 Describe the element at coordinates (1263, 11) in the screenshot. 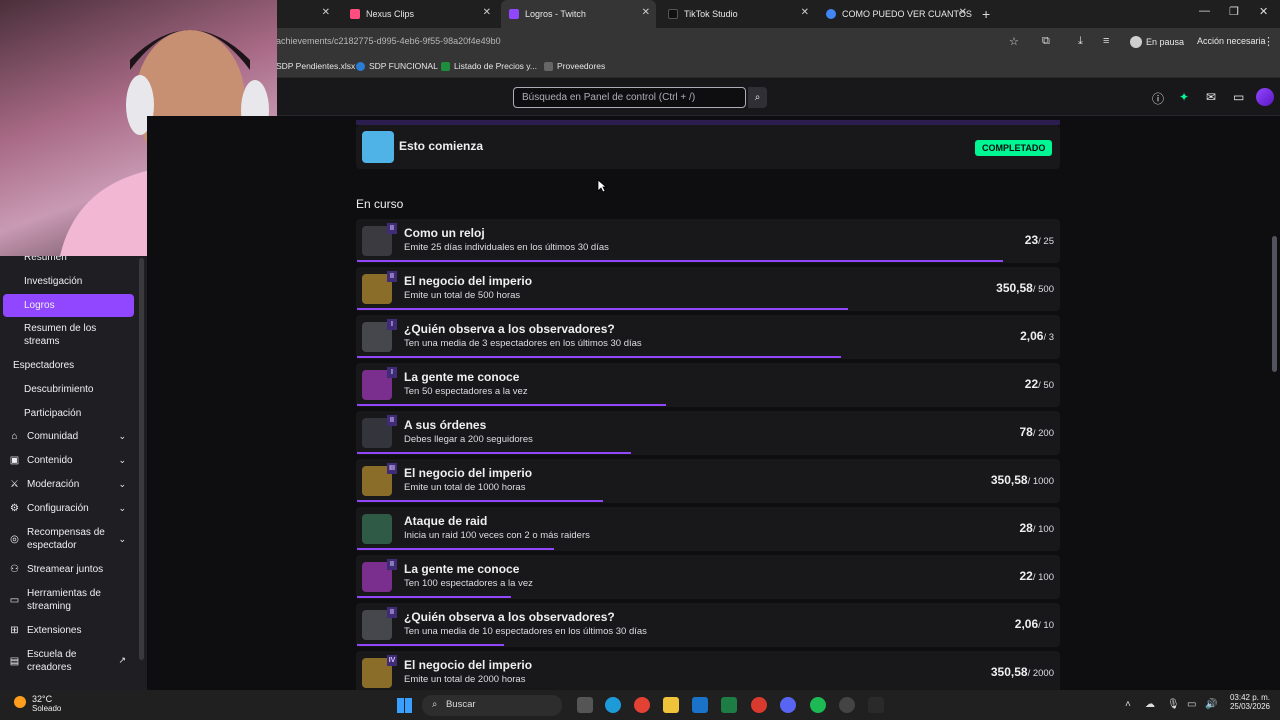

I see `window-close-icon: ✕` at that location.